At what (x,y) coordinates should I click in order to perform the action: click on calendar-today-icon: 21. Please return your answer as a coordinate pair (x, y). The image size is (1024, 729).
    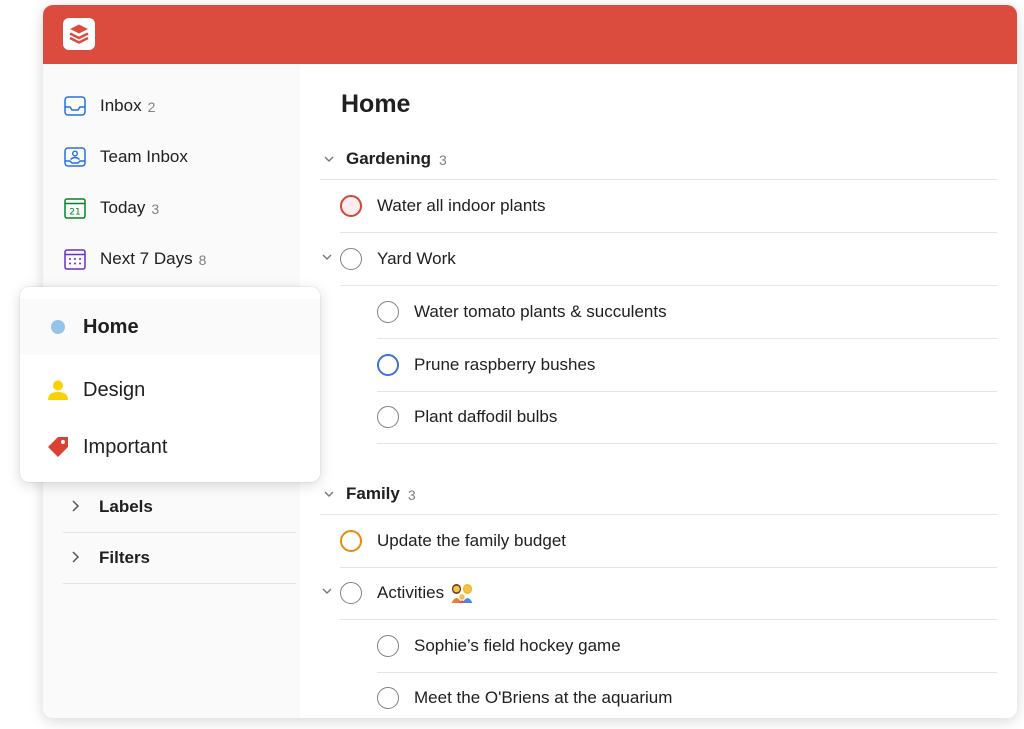
    Looking at the image, I should click on (75, 208).